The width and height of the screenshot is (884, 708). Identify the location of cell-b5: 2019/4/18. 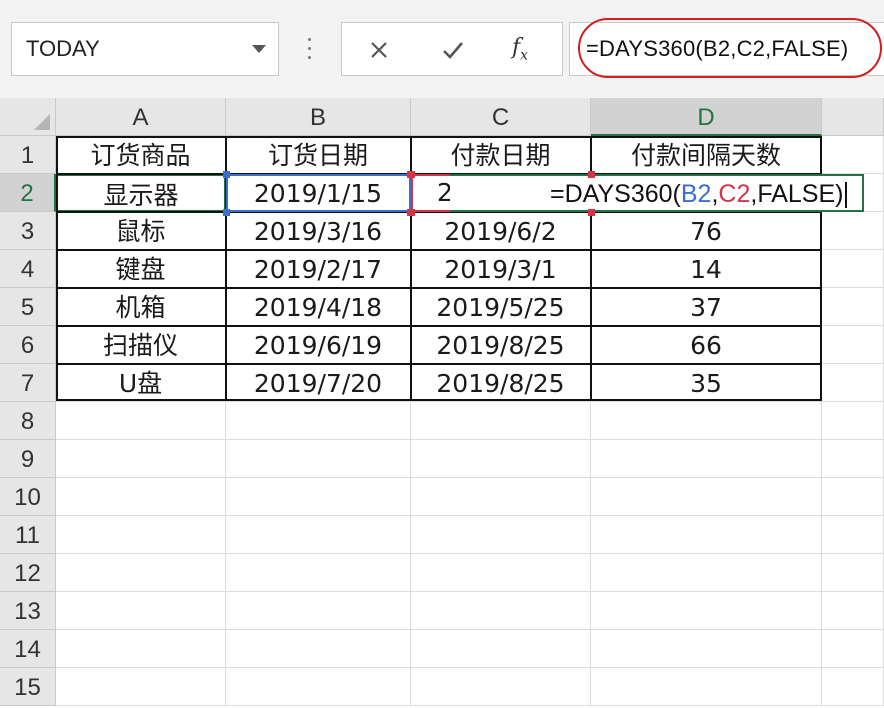
(318, 307).